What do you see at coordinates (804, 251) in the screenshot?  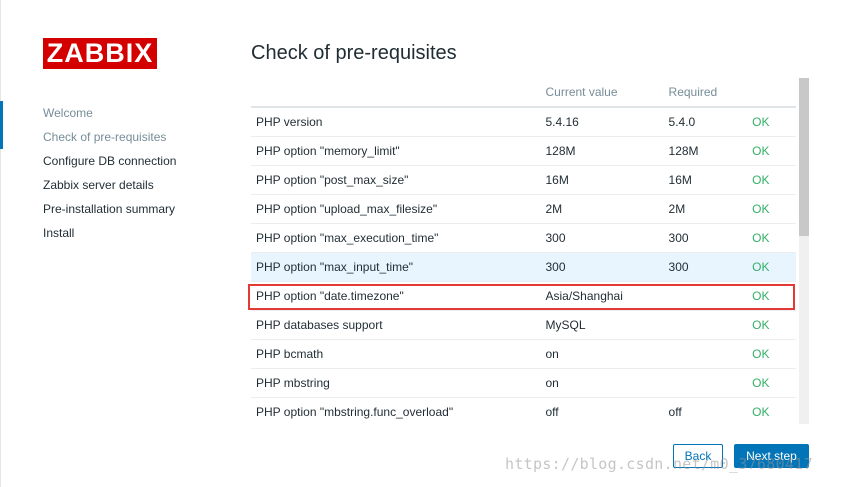 I see `table-scrollbar` at bounding box center [804, 251].